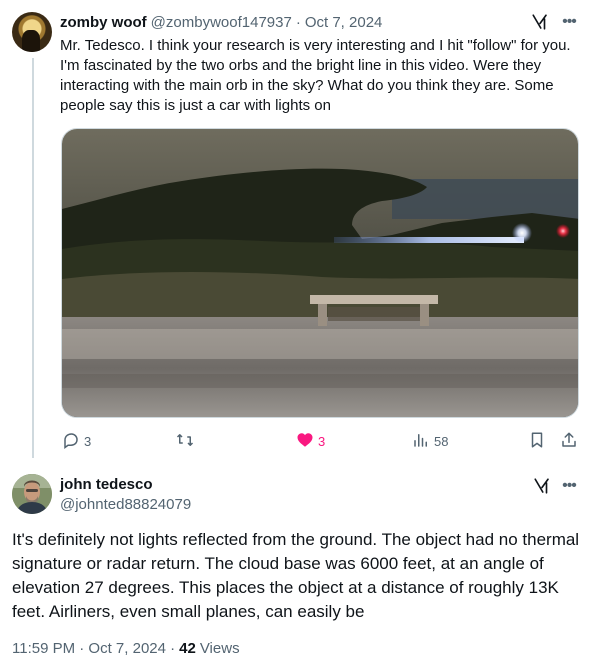 The height and width of the screenshot is (671, 594). I want to click on retweet-button, so click(185, 441).